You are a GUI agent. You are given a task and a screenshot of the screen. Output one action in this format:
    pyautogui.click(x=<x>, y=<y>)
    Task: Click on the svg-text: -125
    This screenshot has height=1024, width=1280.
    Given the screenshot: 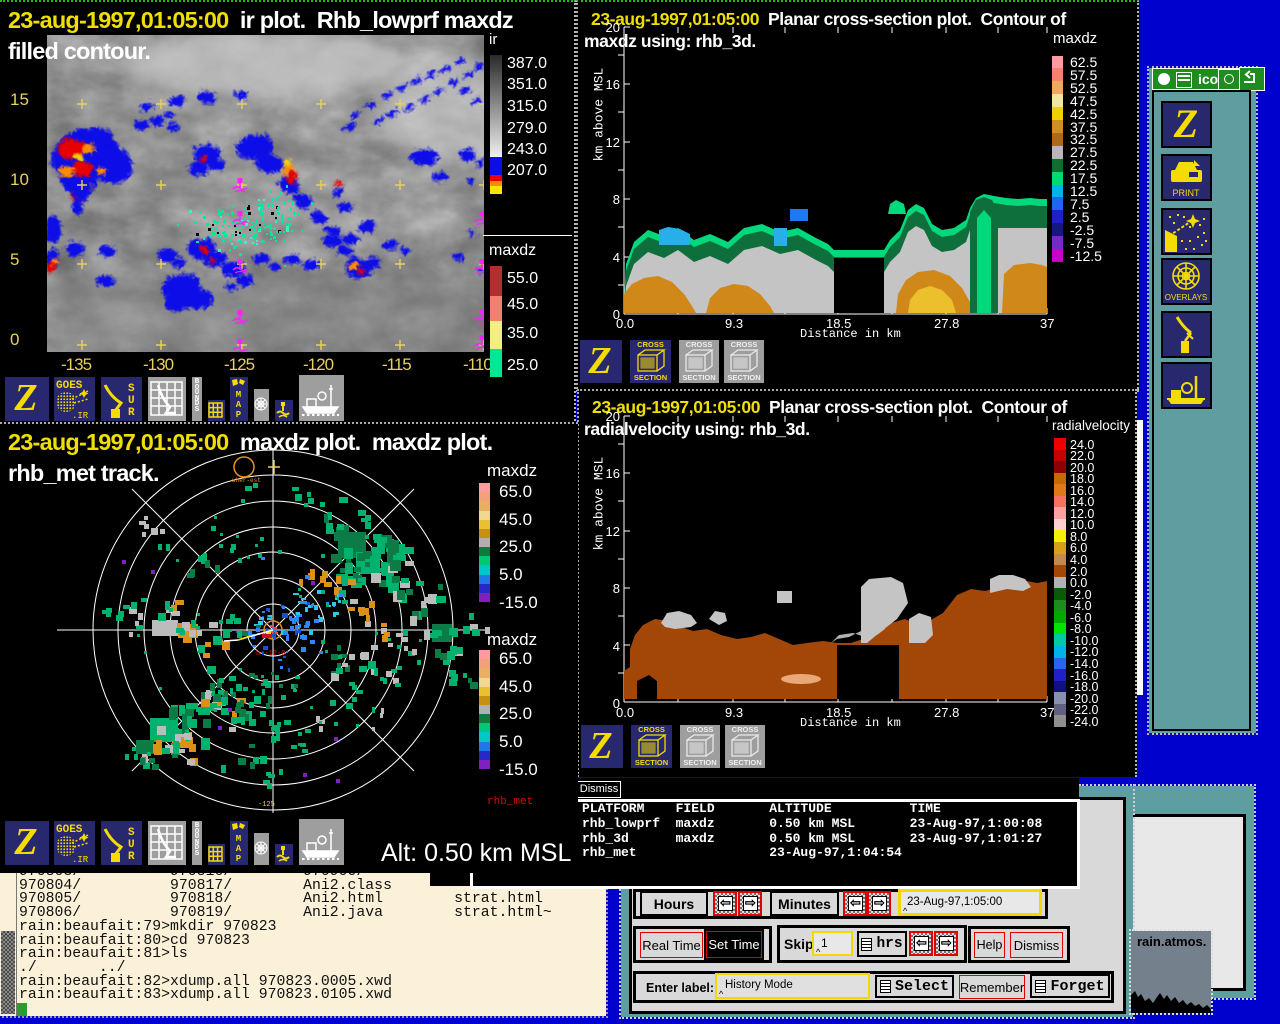 What is the action you would take?
    pyautogui.click(x=266, y=805)
    